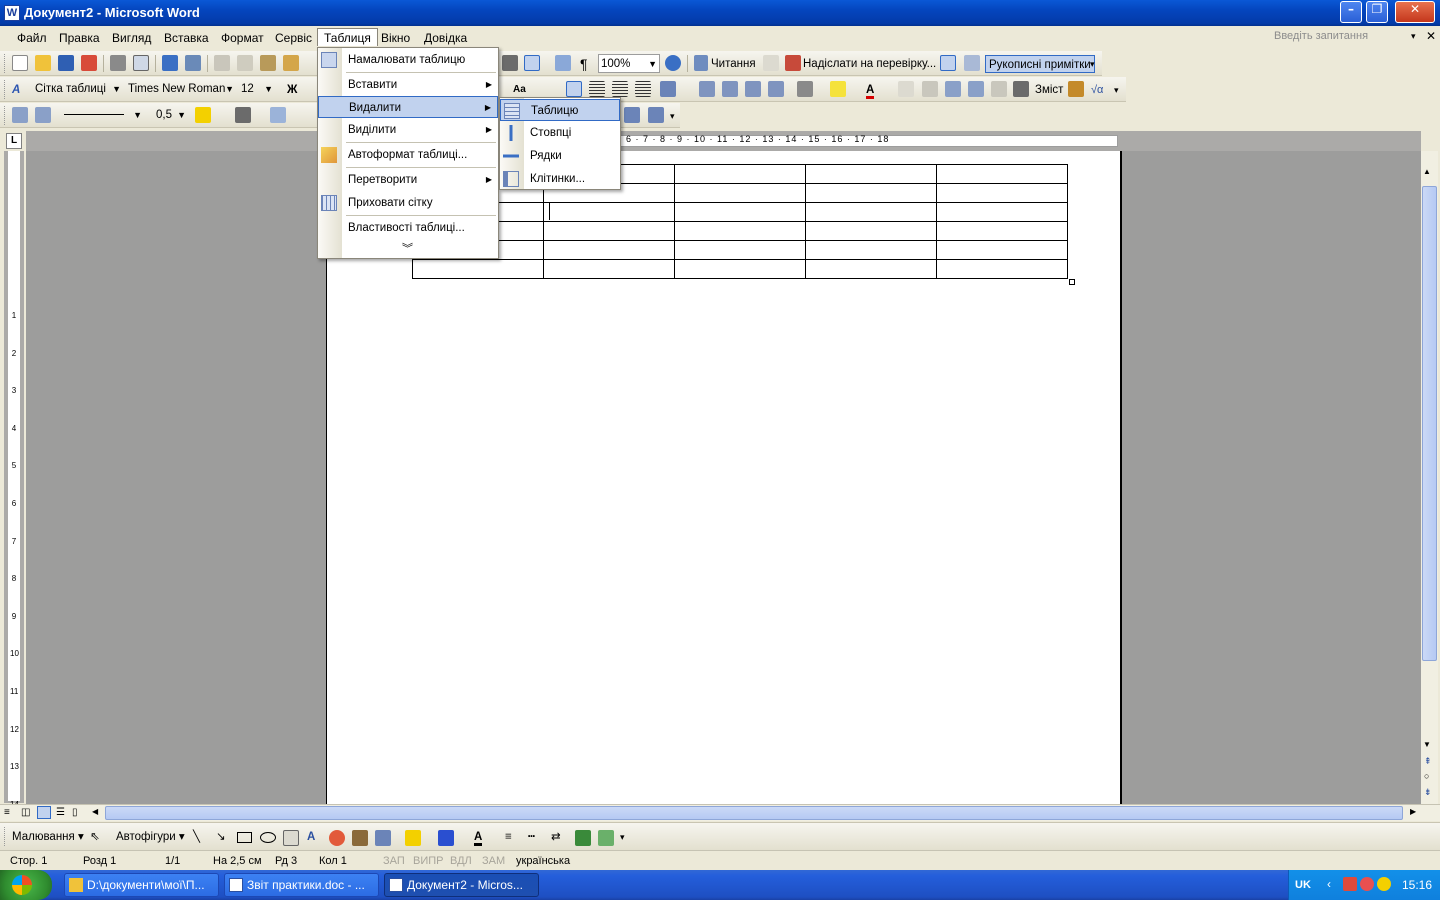 This screenshot has width=1440, height=900. I want to click on status-overtype: ЗАМ, so click(493, 861).